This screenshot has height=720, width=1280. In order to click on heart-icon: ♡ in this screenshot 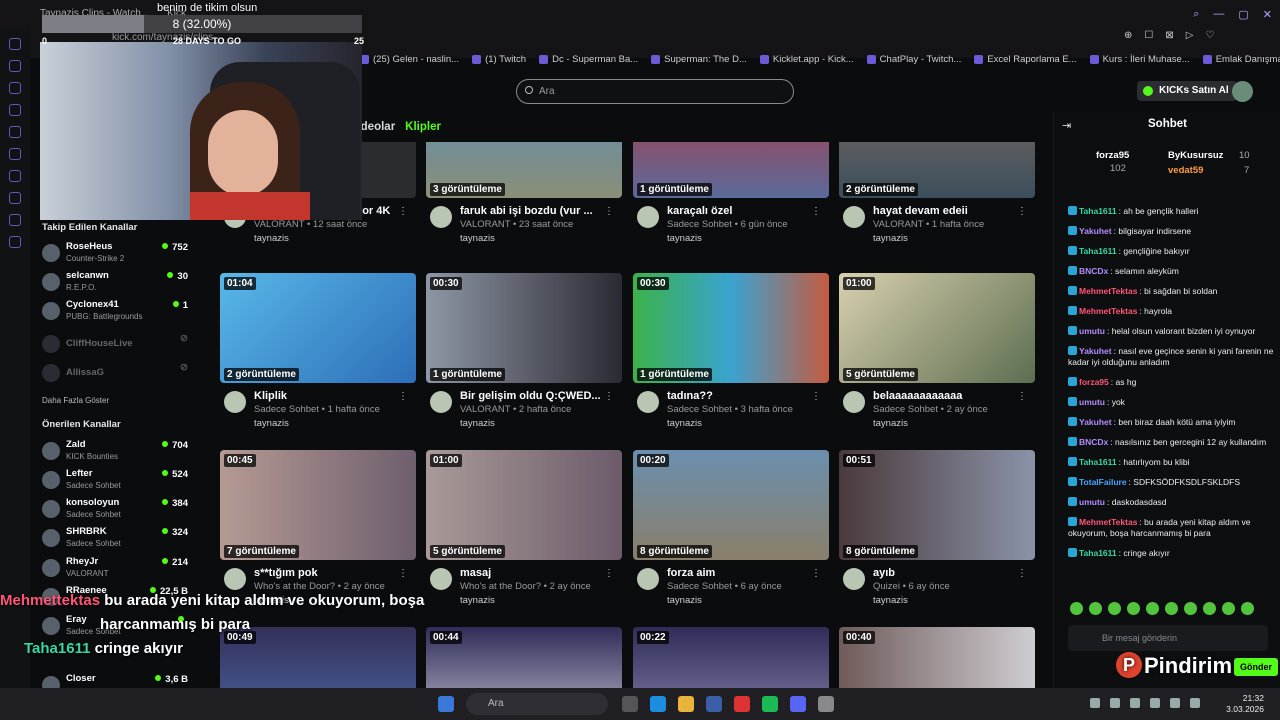, I will do `click(1209, 35)`.